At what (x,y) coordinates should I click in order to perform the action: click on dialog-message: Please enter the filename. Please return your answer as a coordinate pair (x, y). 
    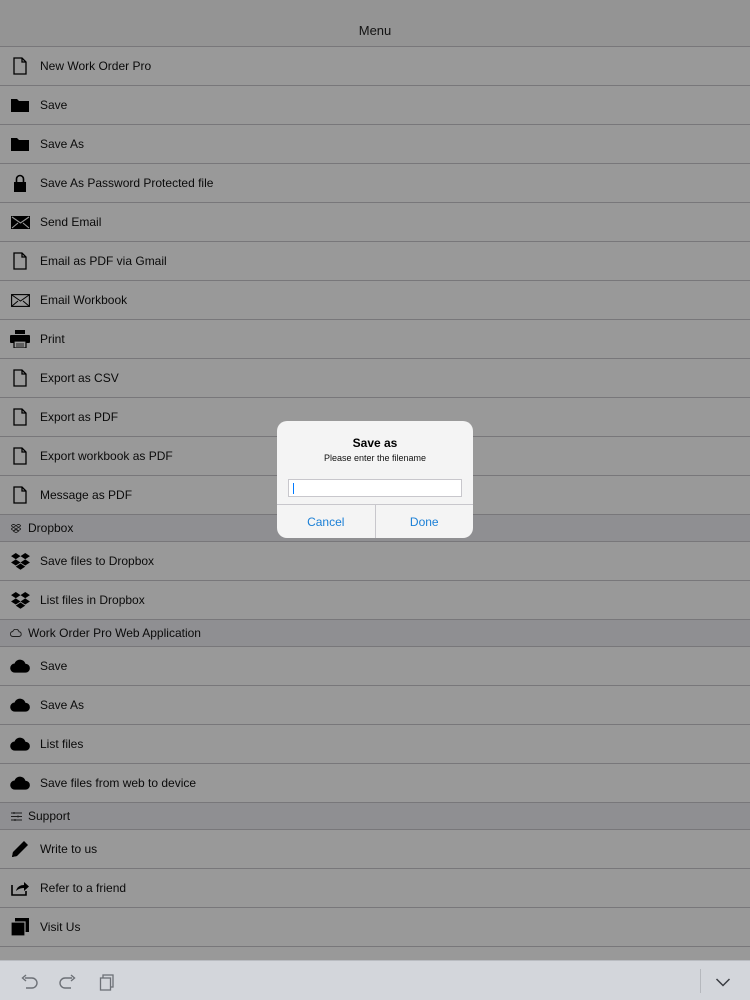
    Looking at the image, I should click on (375, 458).